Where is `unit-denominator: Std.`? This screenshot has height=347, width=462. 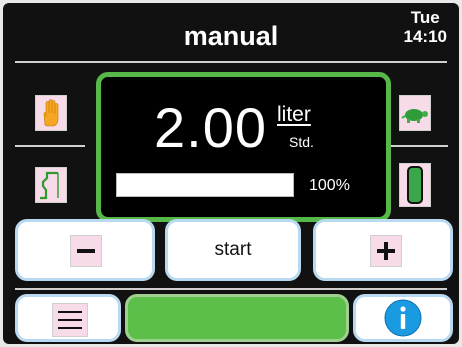
unit-denominator: Std. is located at coordinates (301, 142).